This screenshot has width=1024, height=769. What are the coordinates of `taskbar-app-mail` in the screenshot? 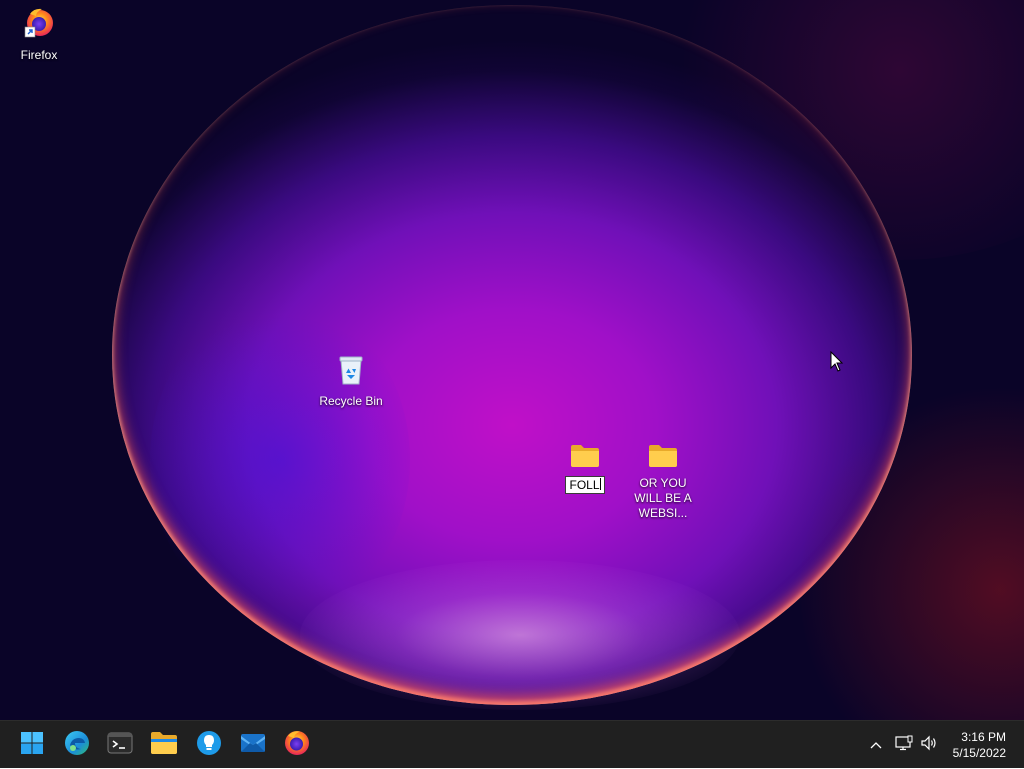 It's located at (253, 745).